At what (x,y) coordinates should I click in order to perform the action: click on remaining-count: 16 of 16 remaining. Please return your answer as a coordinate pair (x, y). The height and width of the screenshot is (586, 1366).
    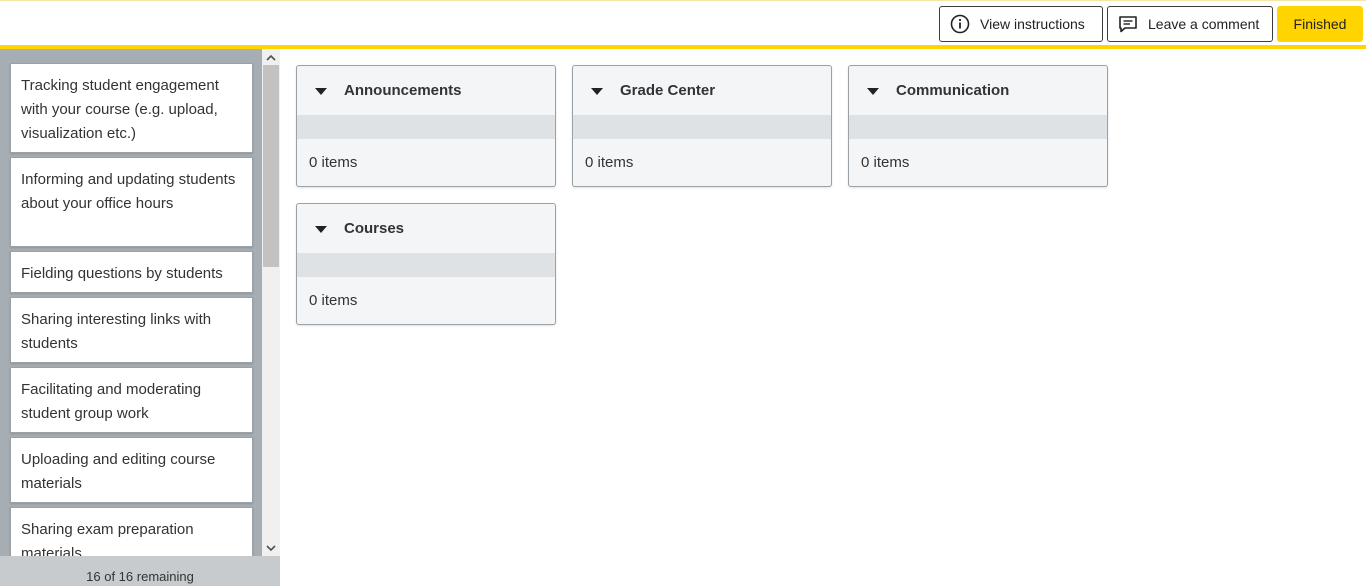
    Looking at the image, I should click on (140, 571).